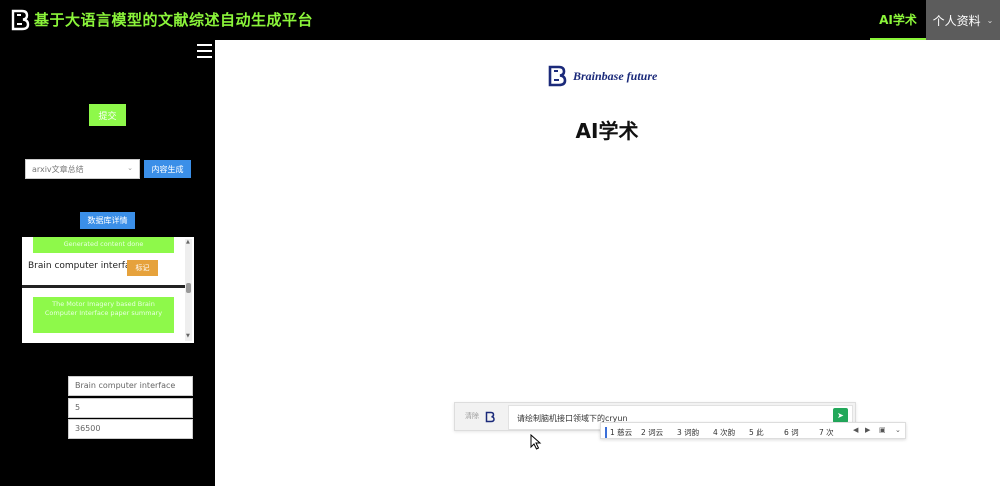  Describe the element at coordinates (882, 430) in the screenshot. I see `ime-menu-icon: ▣` at that location.